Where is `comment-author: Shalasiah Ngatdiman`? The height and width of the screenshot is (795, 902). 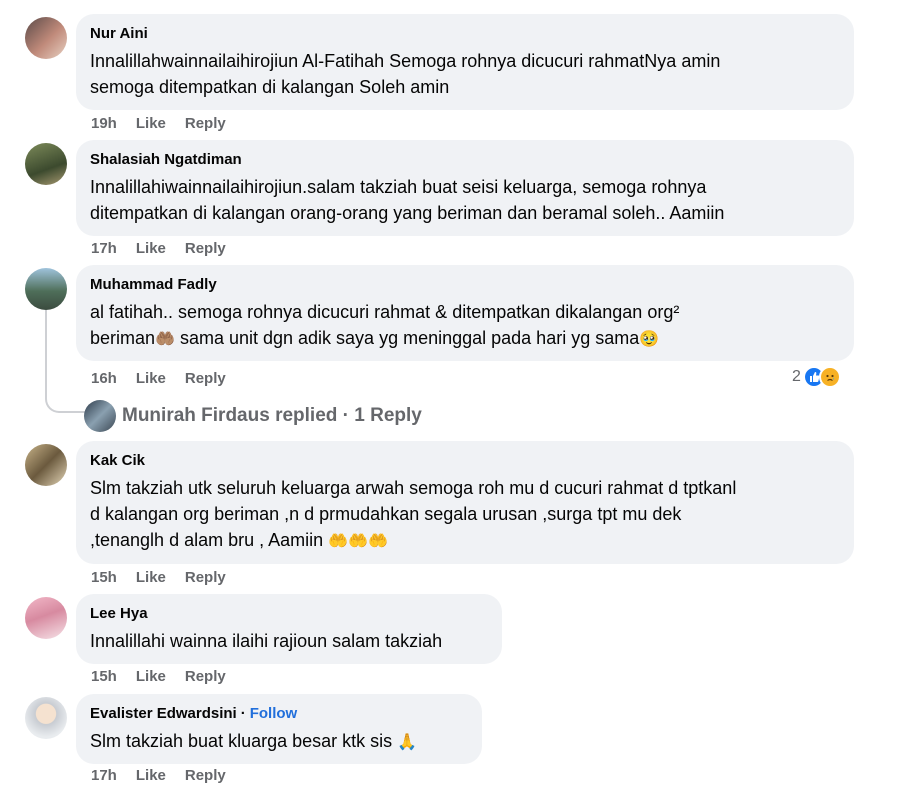 comment-author: Shalasiah Ngatdiman is located at coordinates (465, 160).